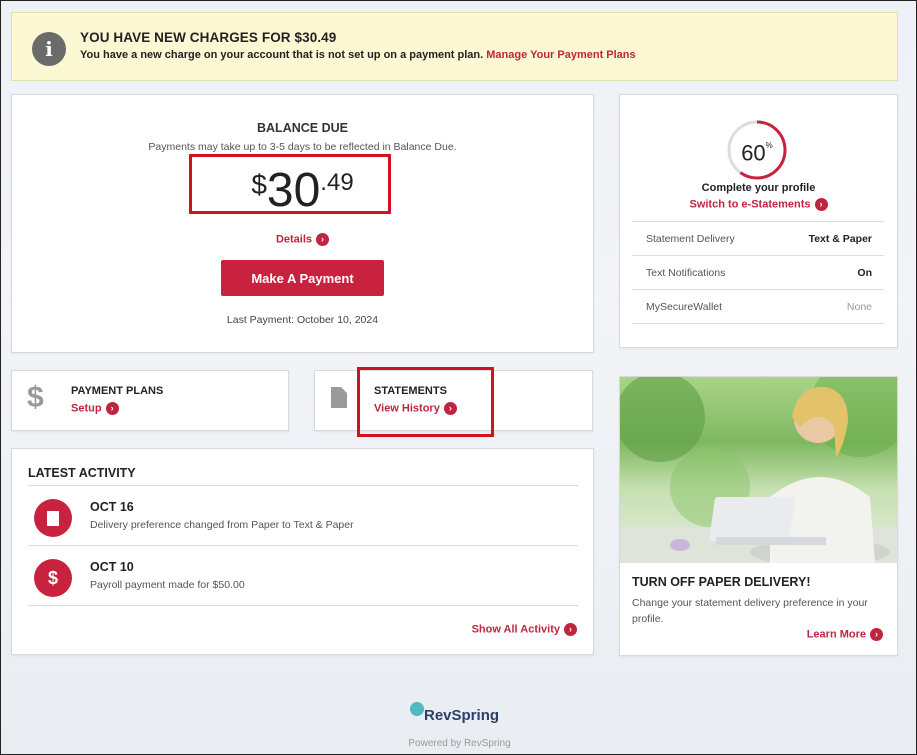  I want to click on balance-due-label: BALANCE DUE, so click(302, 128).